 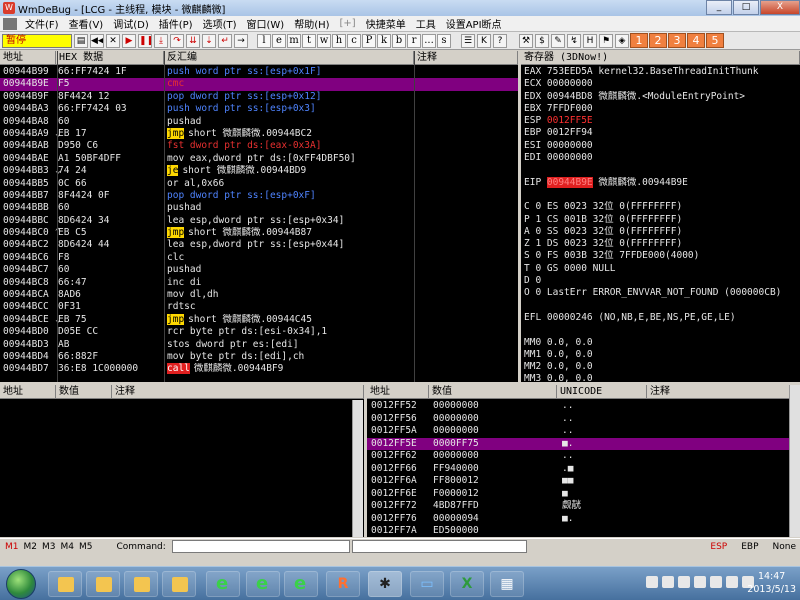 What do you see at coordinates (259, 133) in the screenshot?
I see `disasm-row: 00944BA9⌄EB 17jmpshort 微麒麟微.00944BC2` at bounding box center [259, 133].